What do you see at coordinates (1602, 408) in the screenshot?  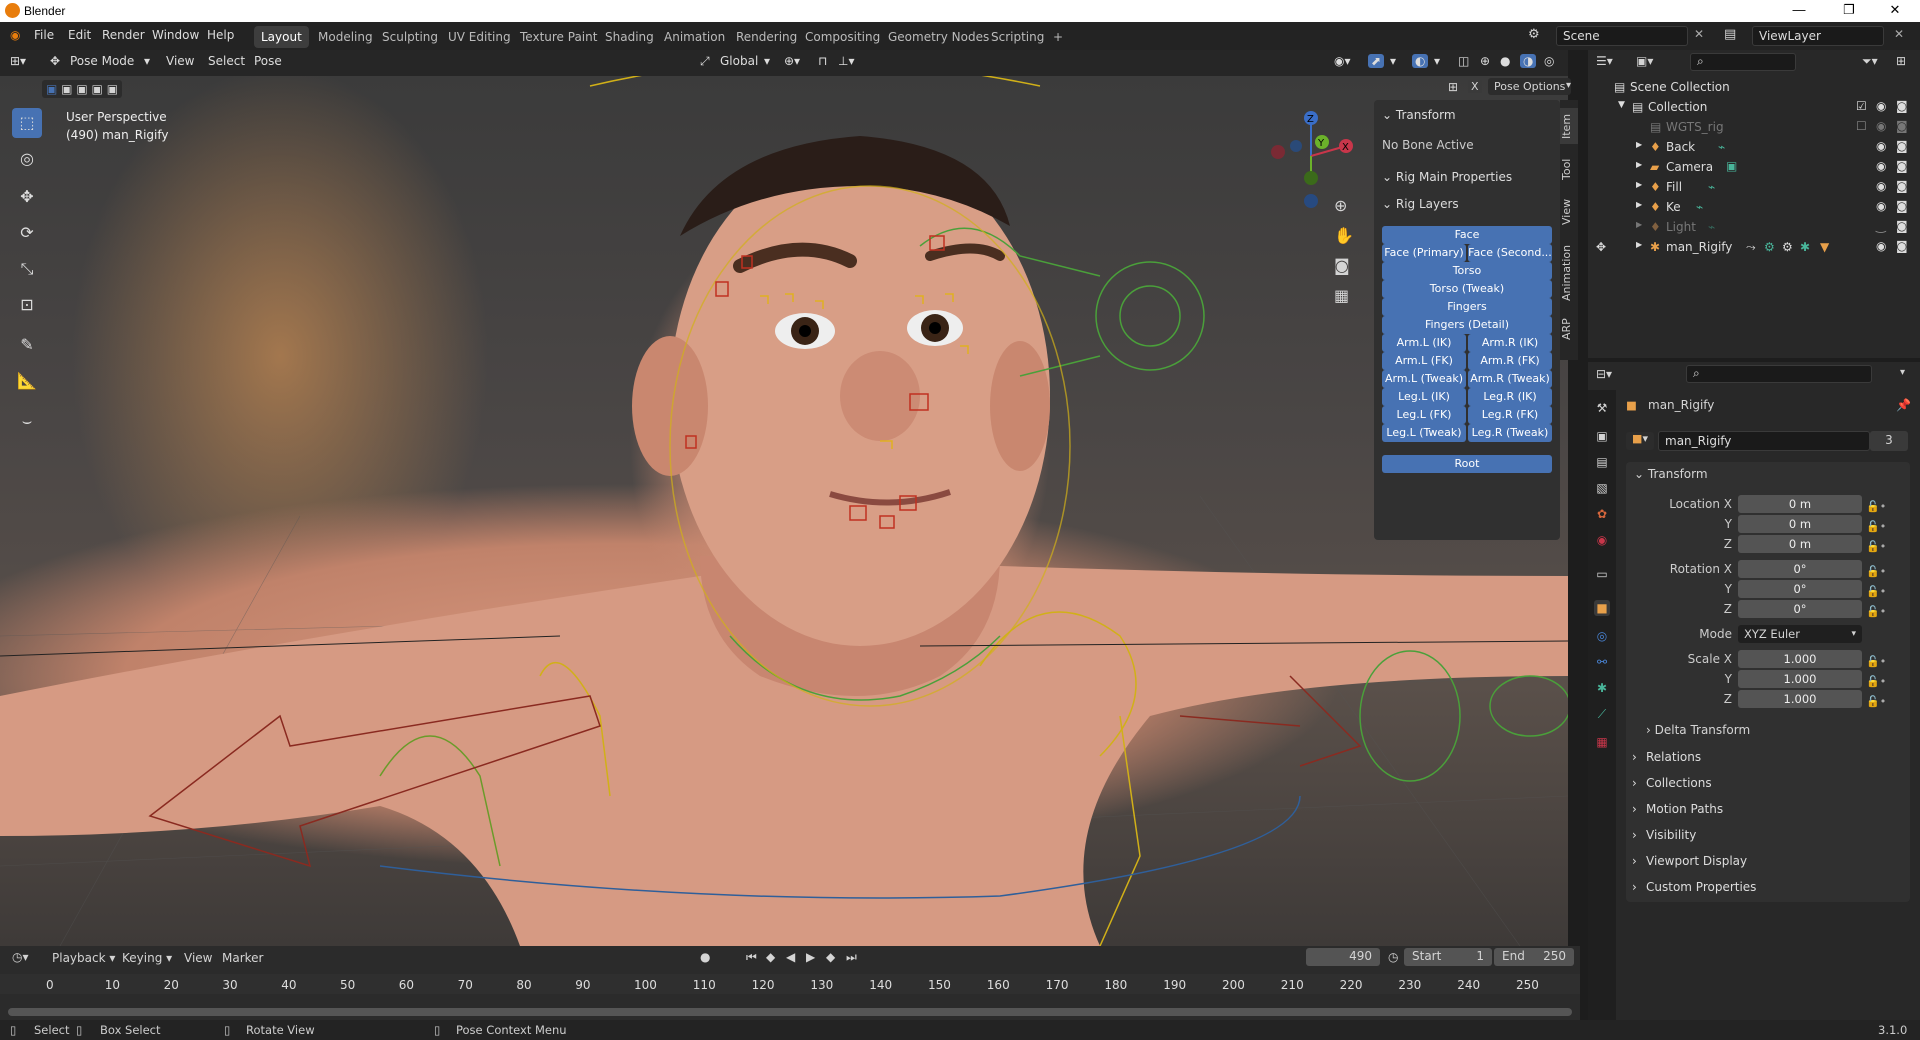 I see `tool-tab-icon: ⚒` at bounding box center [1602, 408].